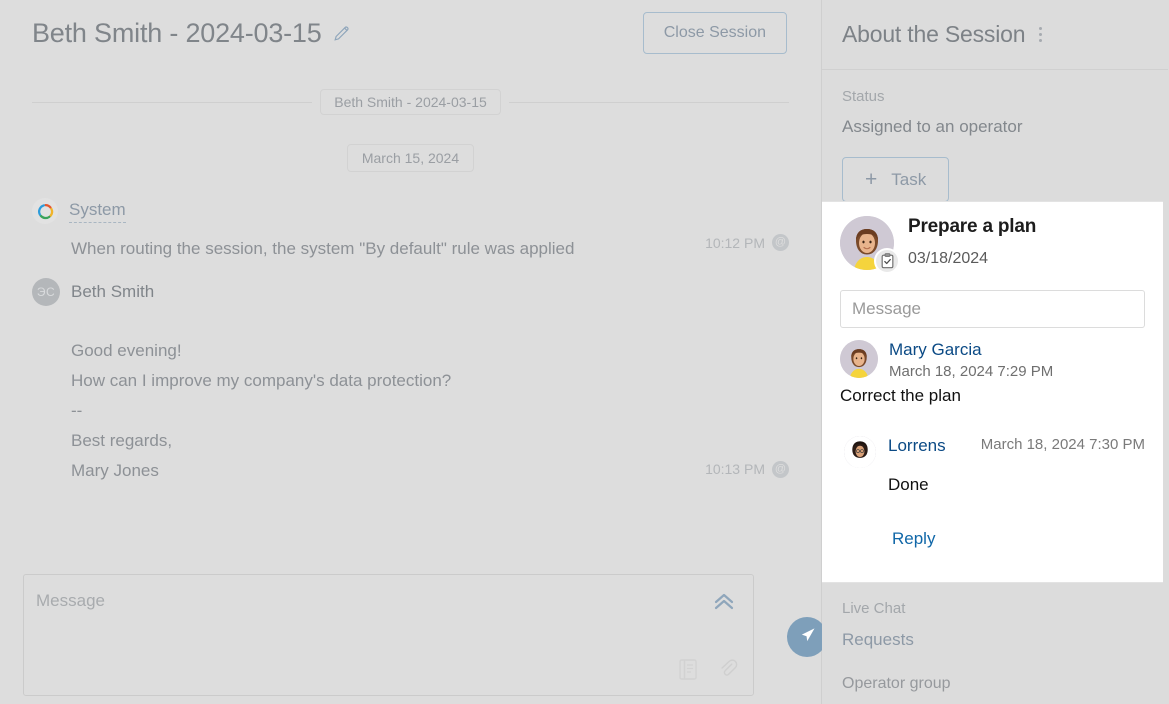 Image resolution: width=1169 pixels, height=704 pixels. I want to click on task-comment-text: Correct the plan, so click(900, 395).